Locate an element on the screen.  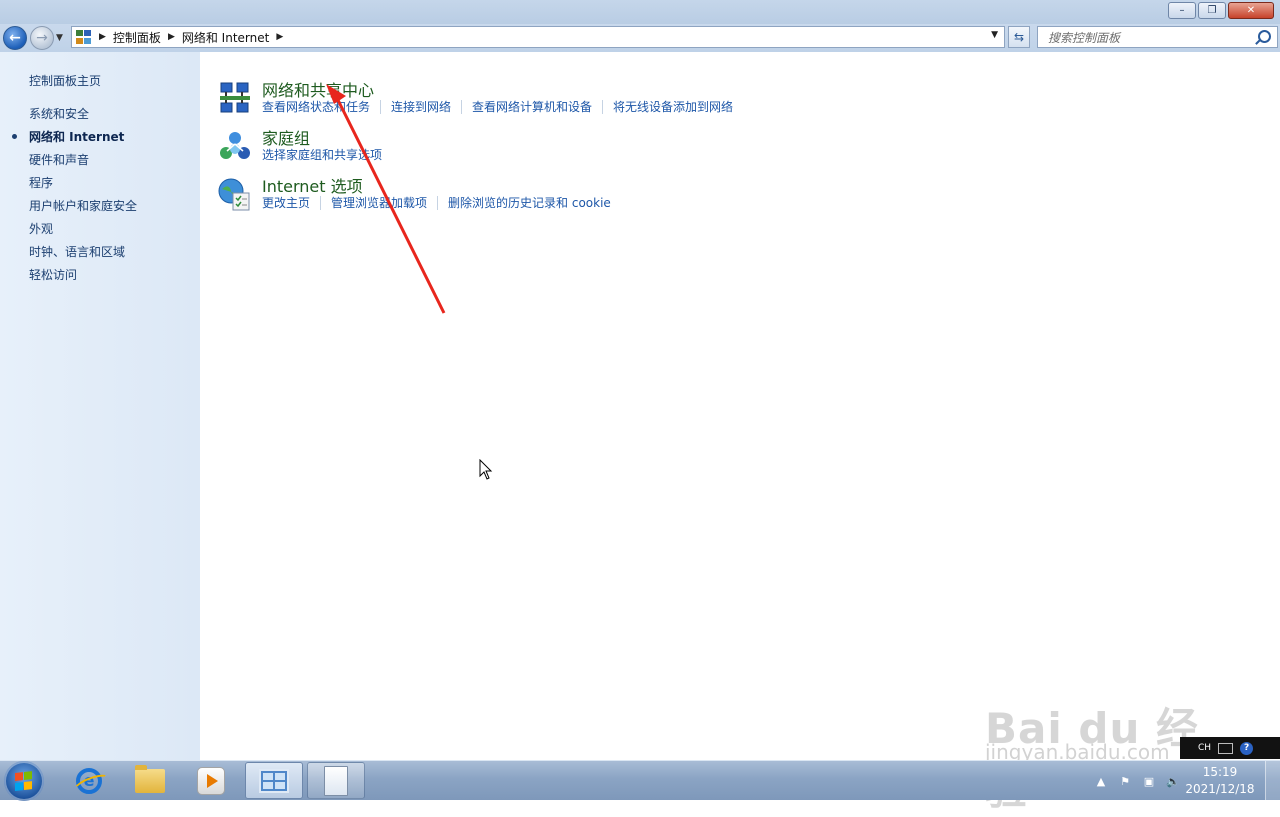
category-links: 查看网络状态和任务 连接到网络 查看网络计算机和设备 将无线设备添加到网络 is located at coordinates (507, 107).